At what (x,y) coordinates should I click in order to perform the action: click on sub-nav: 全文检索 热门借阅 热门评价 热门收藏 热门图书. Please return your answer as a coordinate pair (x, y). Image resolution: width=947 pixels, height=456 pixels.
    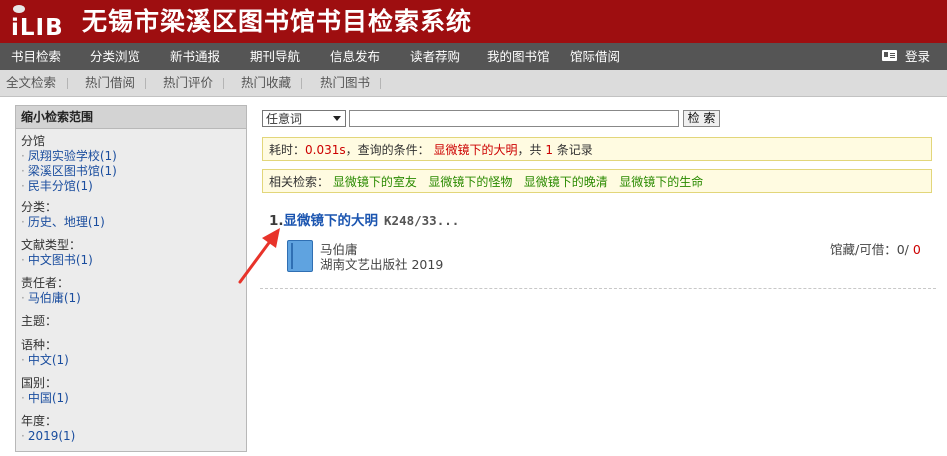
    Looking at the image, I should click on (473, 83).